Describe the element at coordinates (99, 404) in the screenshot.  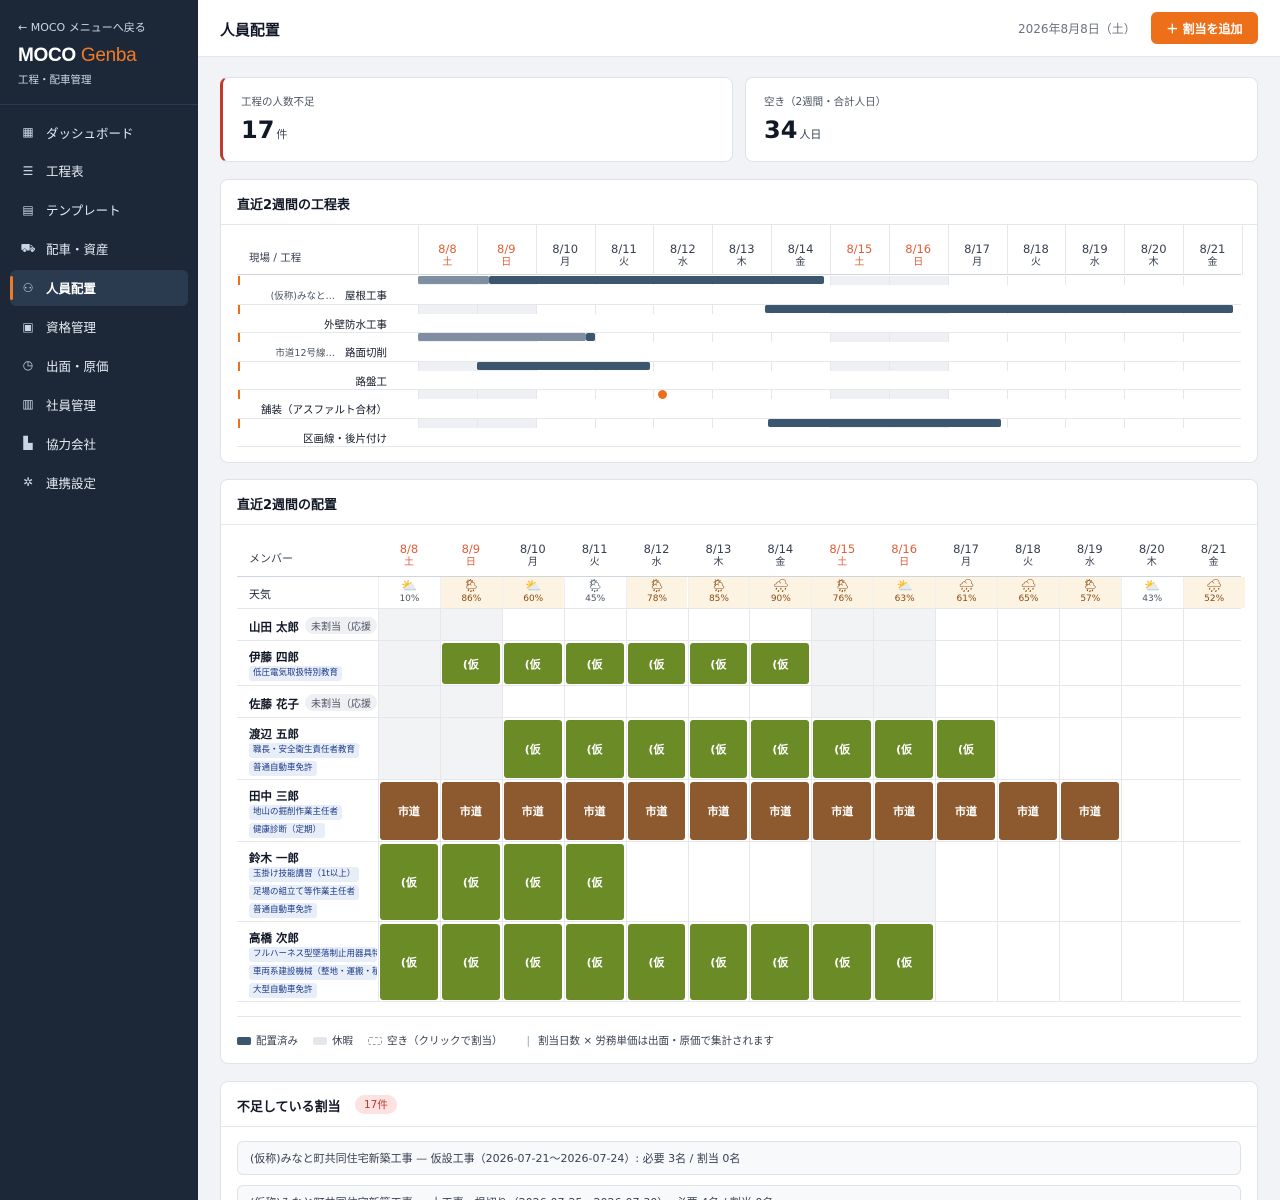
I see `sidebar-item: ▥ 社員管理` at that location.